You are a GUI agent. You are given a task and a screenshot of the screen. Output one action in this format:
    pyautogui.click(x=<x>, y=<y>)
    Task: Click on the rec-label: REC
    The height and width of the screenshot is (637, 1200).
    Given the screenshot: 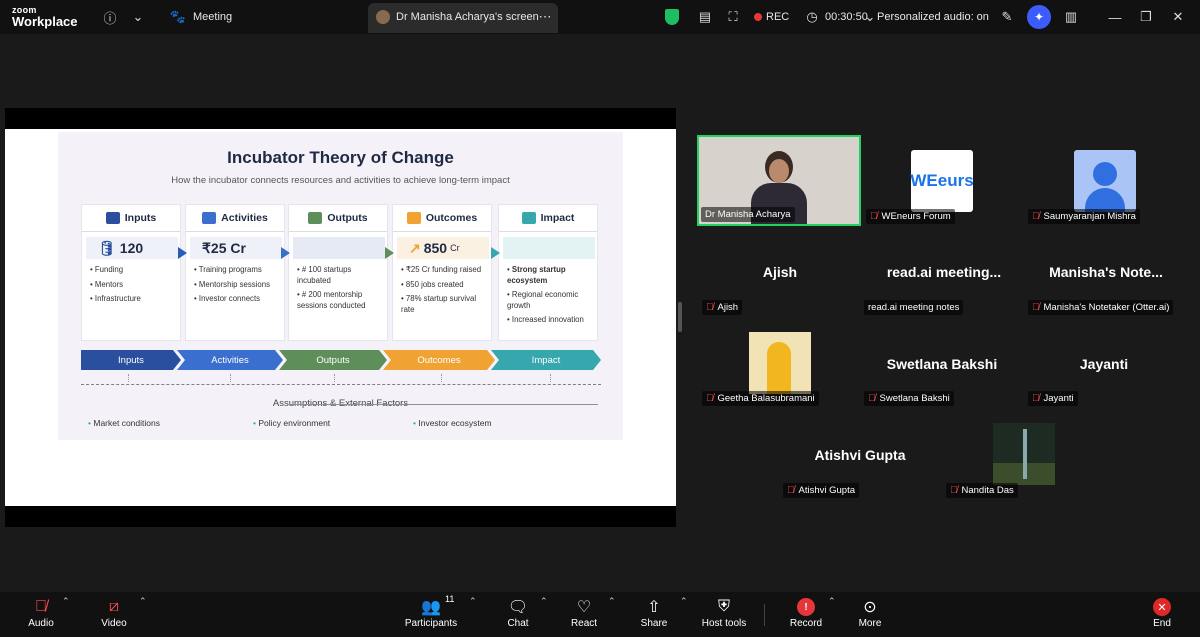 What is the action you would take?
    pyautogui.click(x=777, y=17)
    